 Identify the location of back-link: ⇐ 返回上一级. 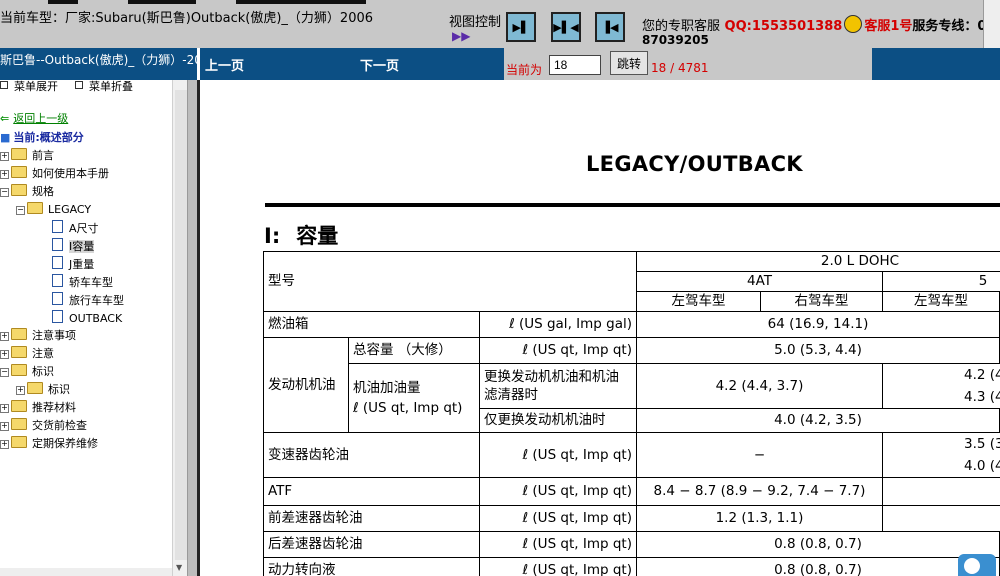
(34, 120).